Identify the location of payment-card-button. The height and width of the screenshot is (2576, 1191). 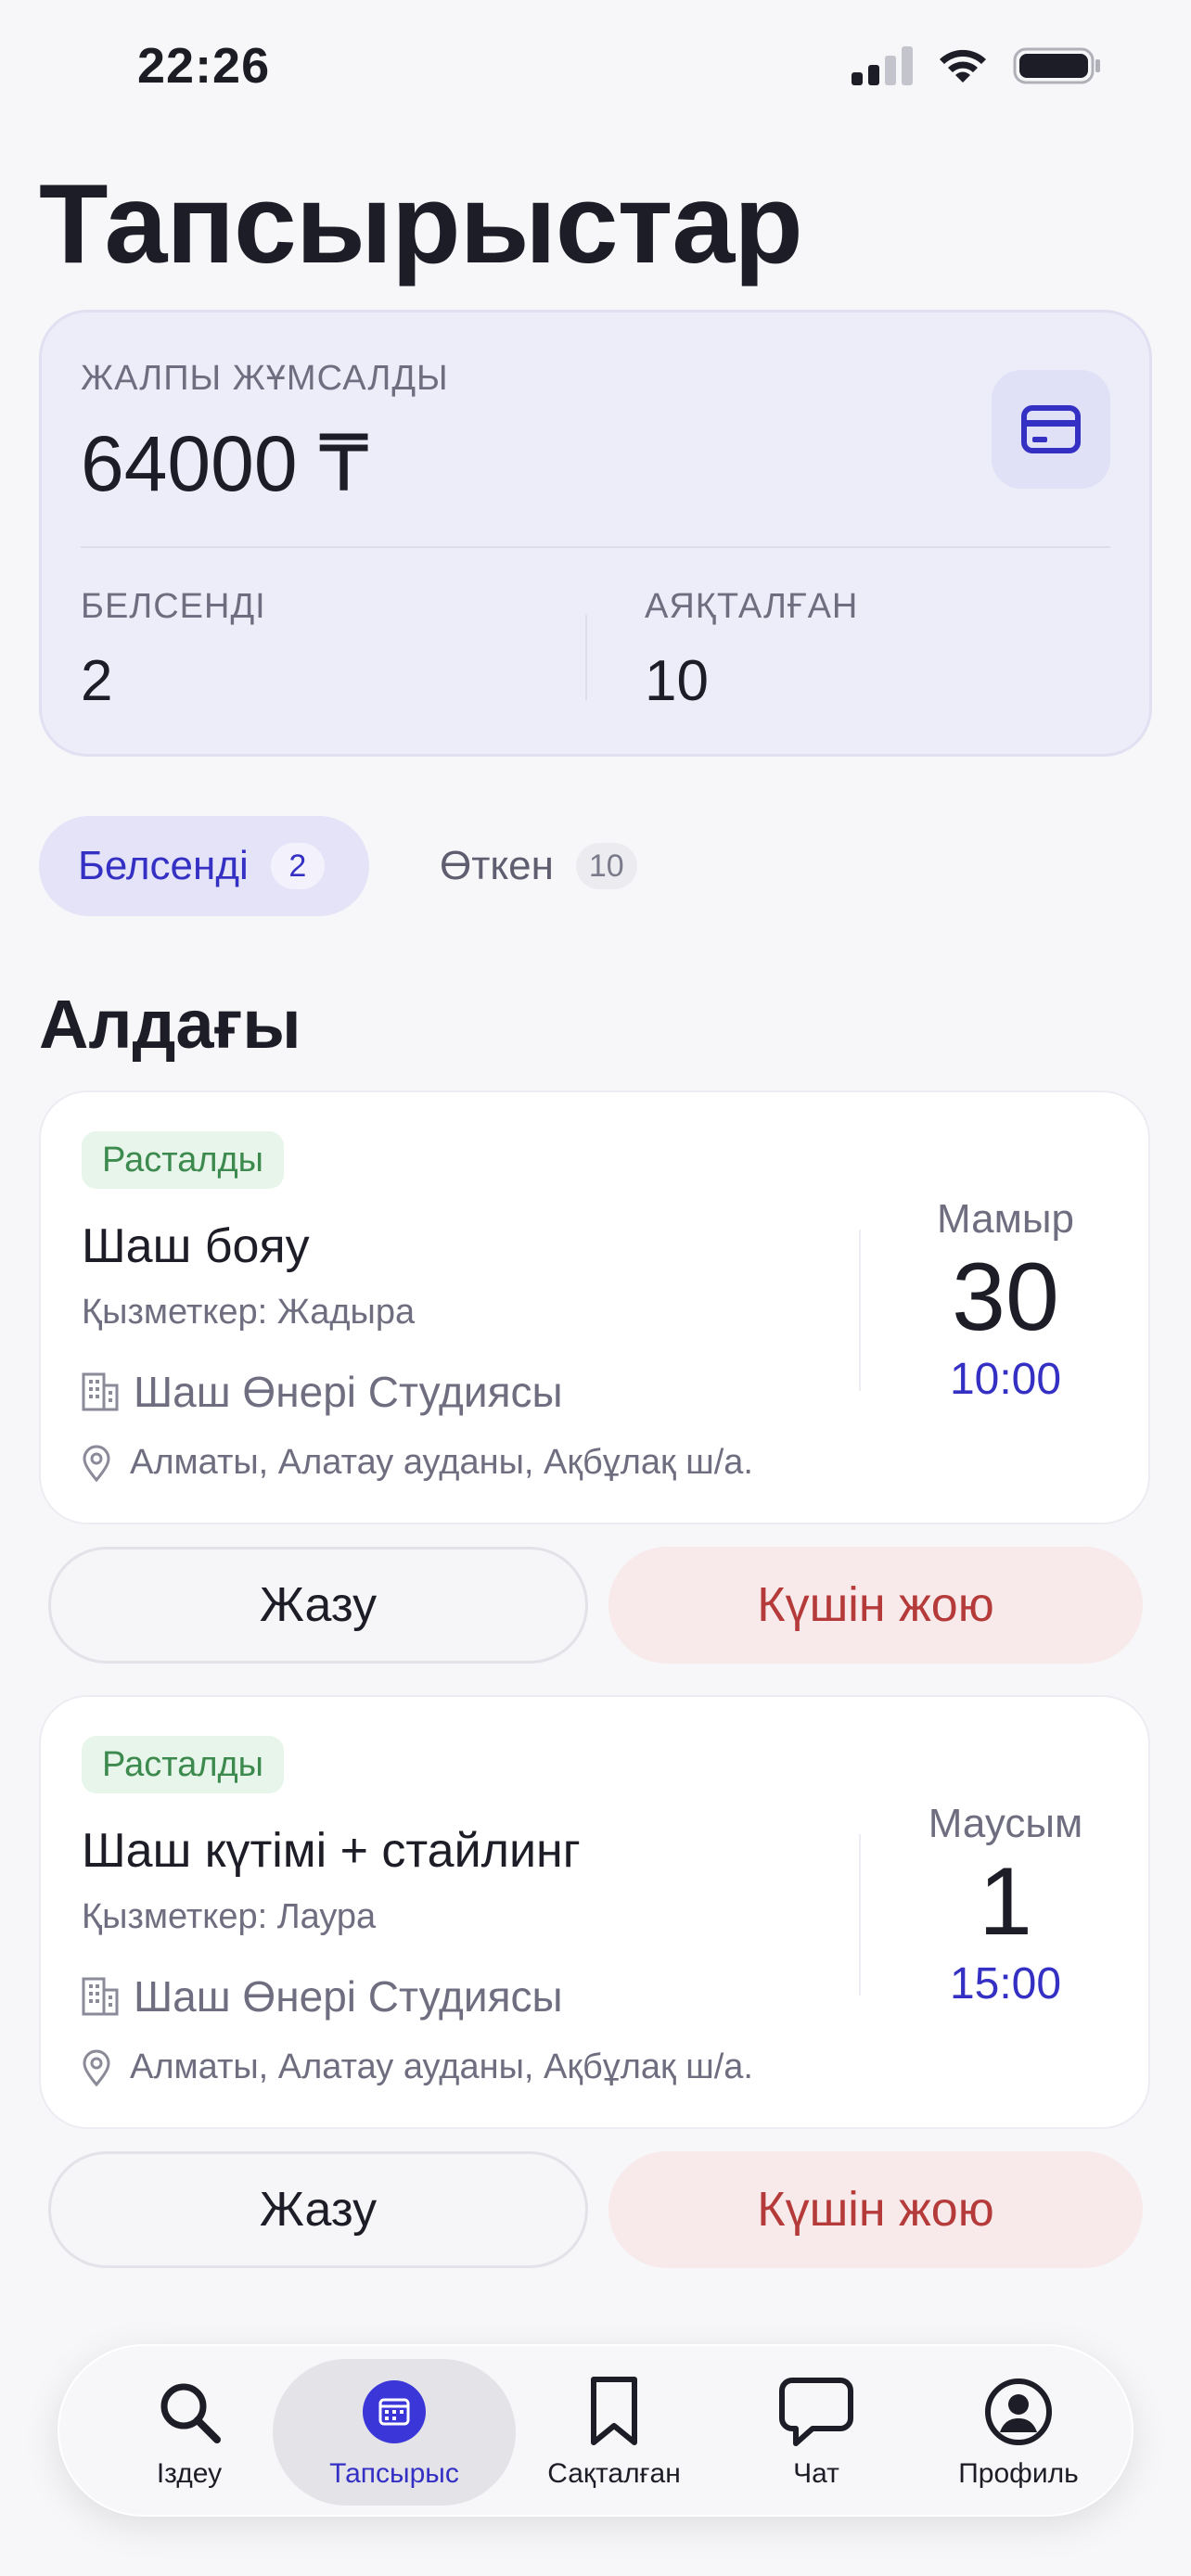
(1051, 430).